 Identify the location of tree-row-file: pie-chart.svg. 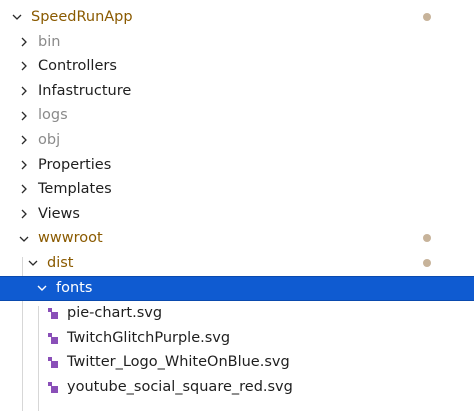
(237, 313).